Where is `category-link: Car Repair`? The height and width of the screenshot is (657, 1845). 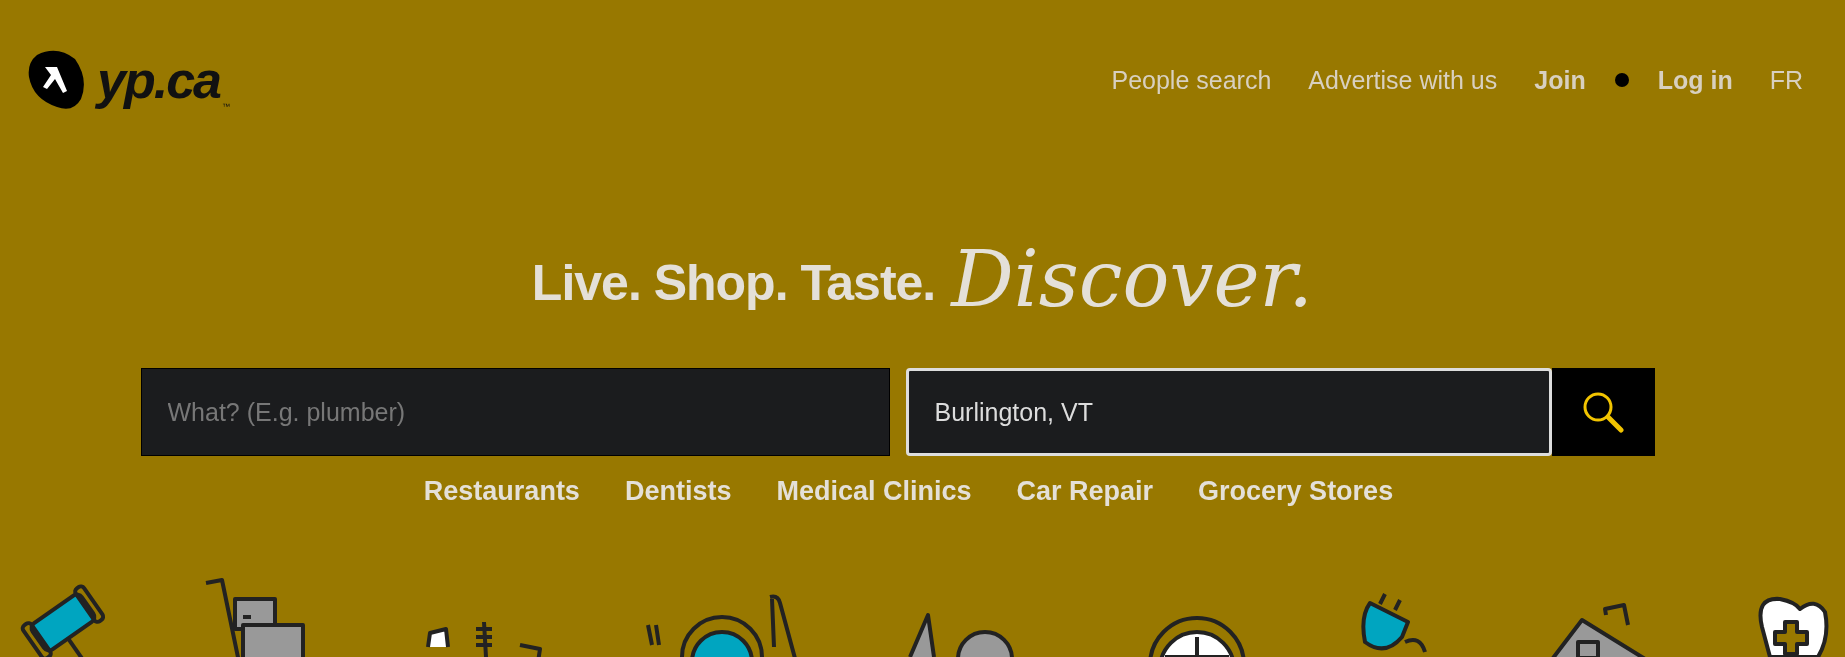 category-link: Car Repair is located at coordinates (1085, 491).